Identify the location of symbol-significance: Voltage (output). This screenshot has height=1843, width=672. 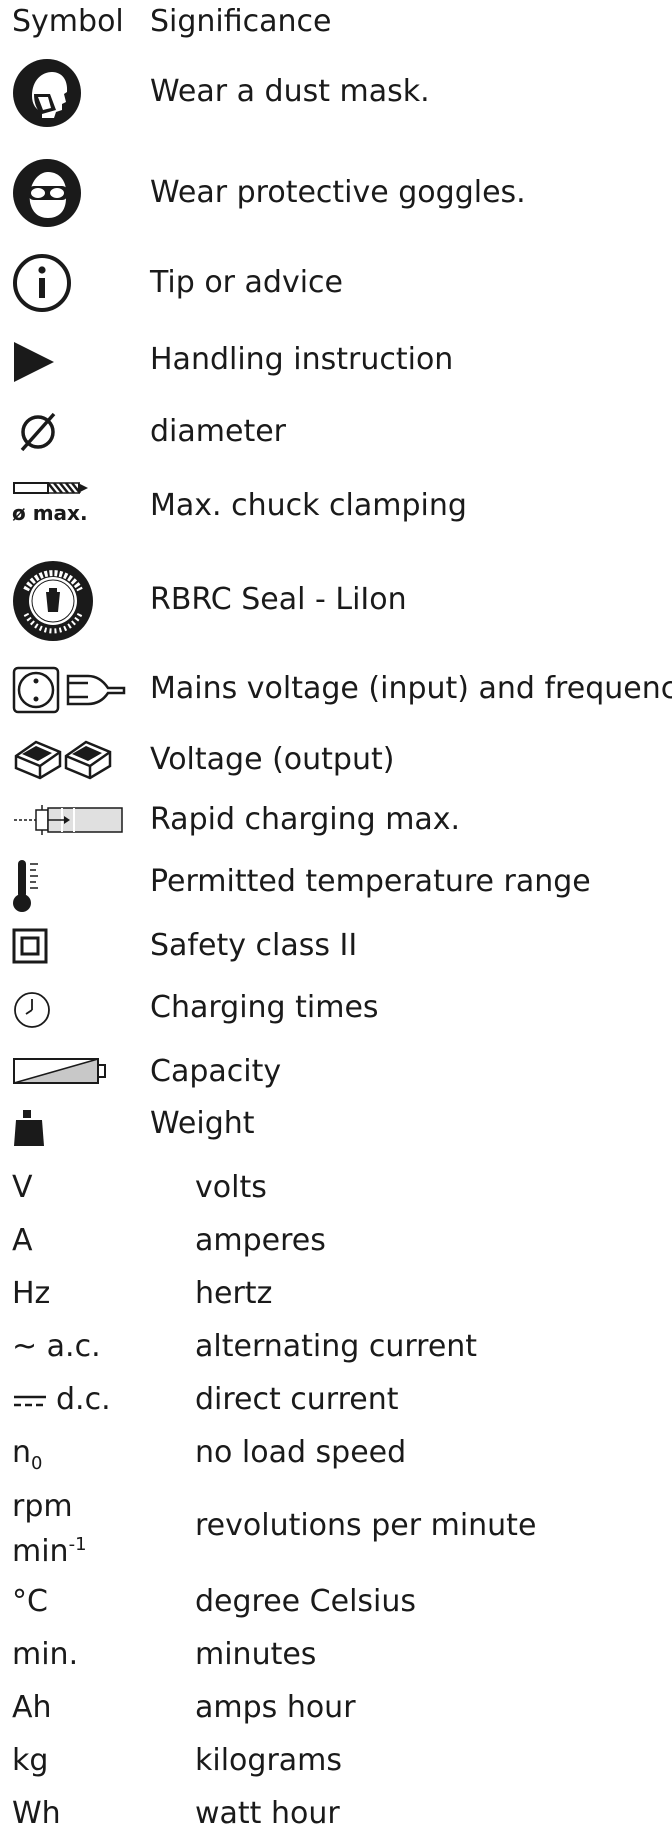
(272, 759).